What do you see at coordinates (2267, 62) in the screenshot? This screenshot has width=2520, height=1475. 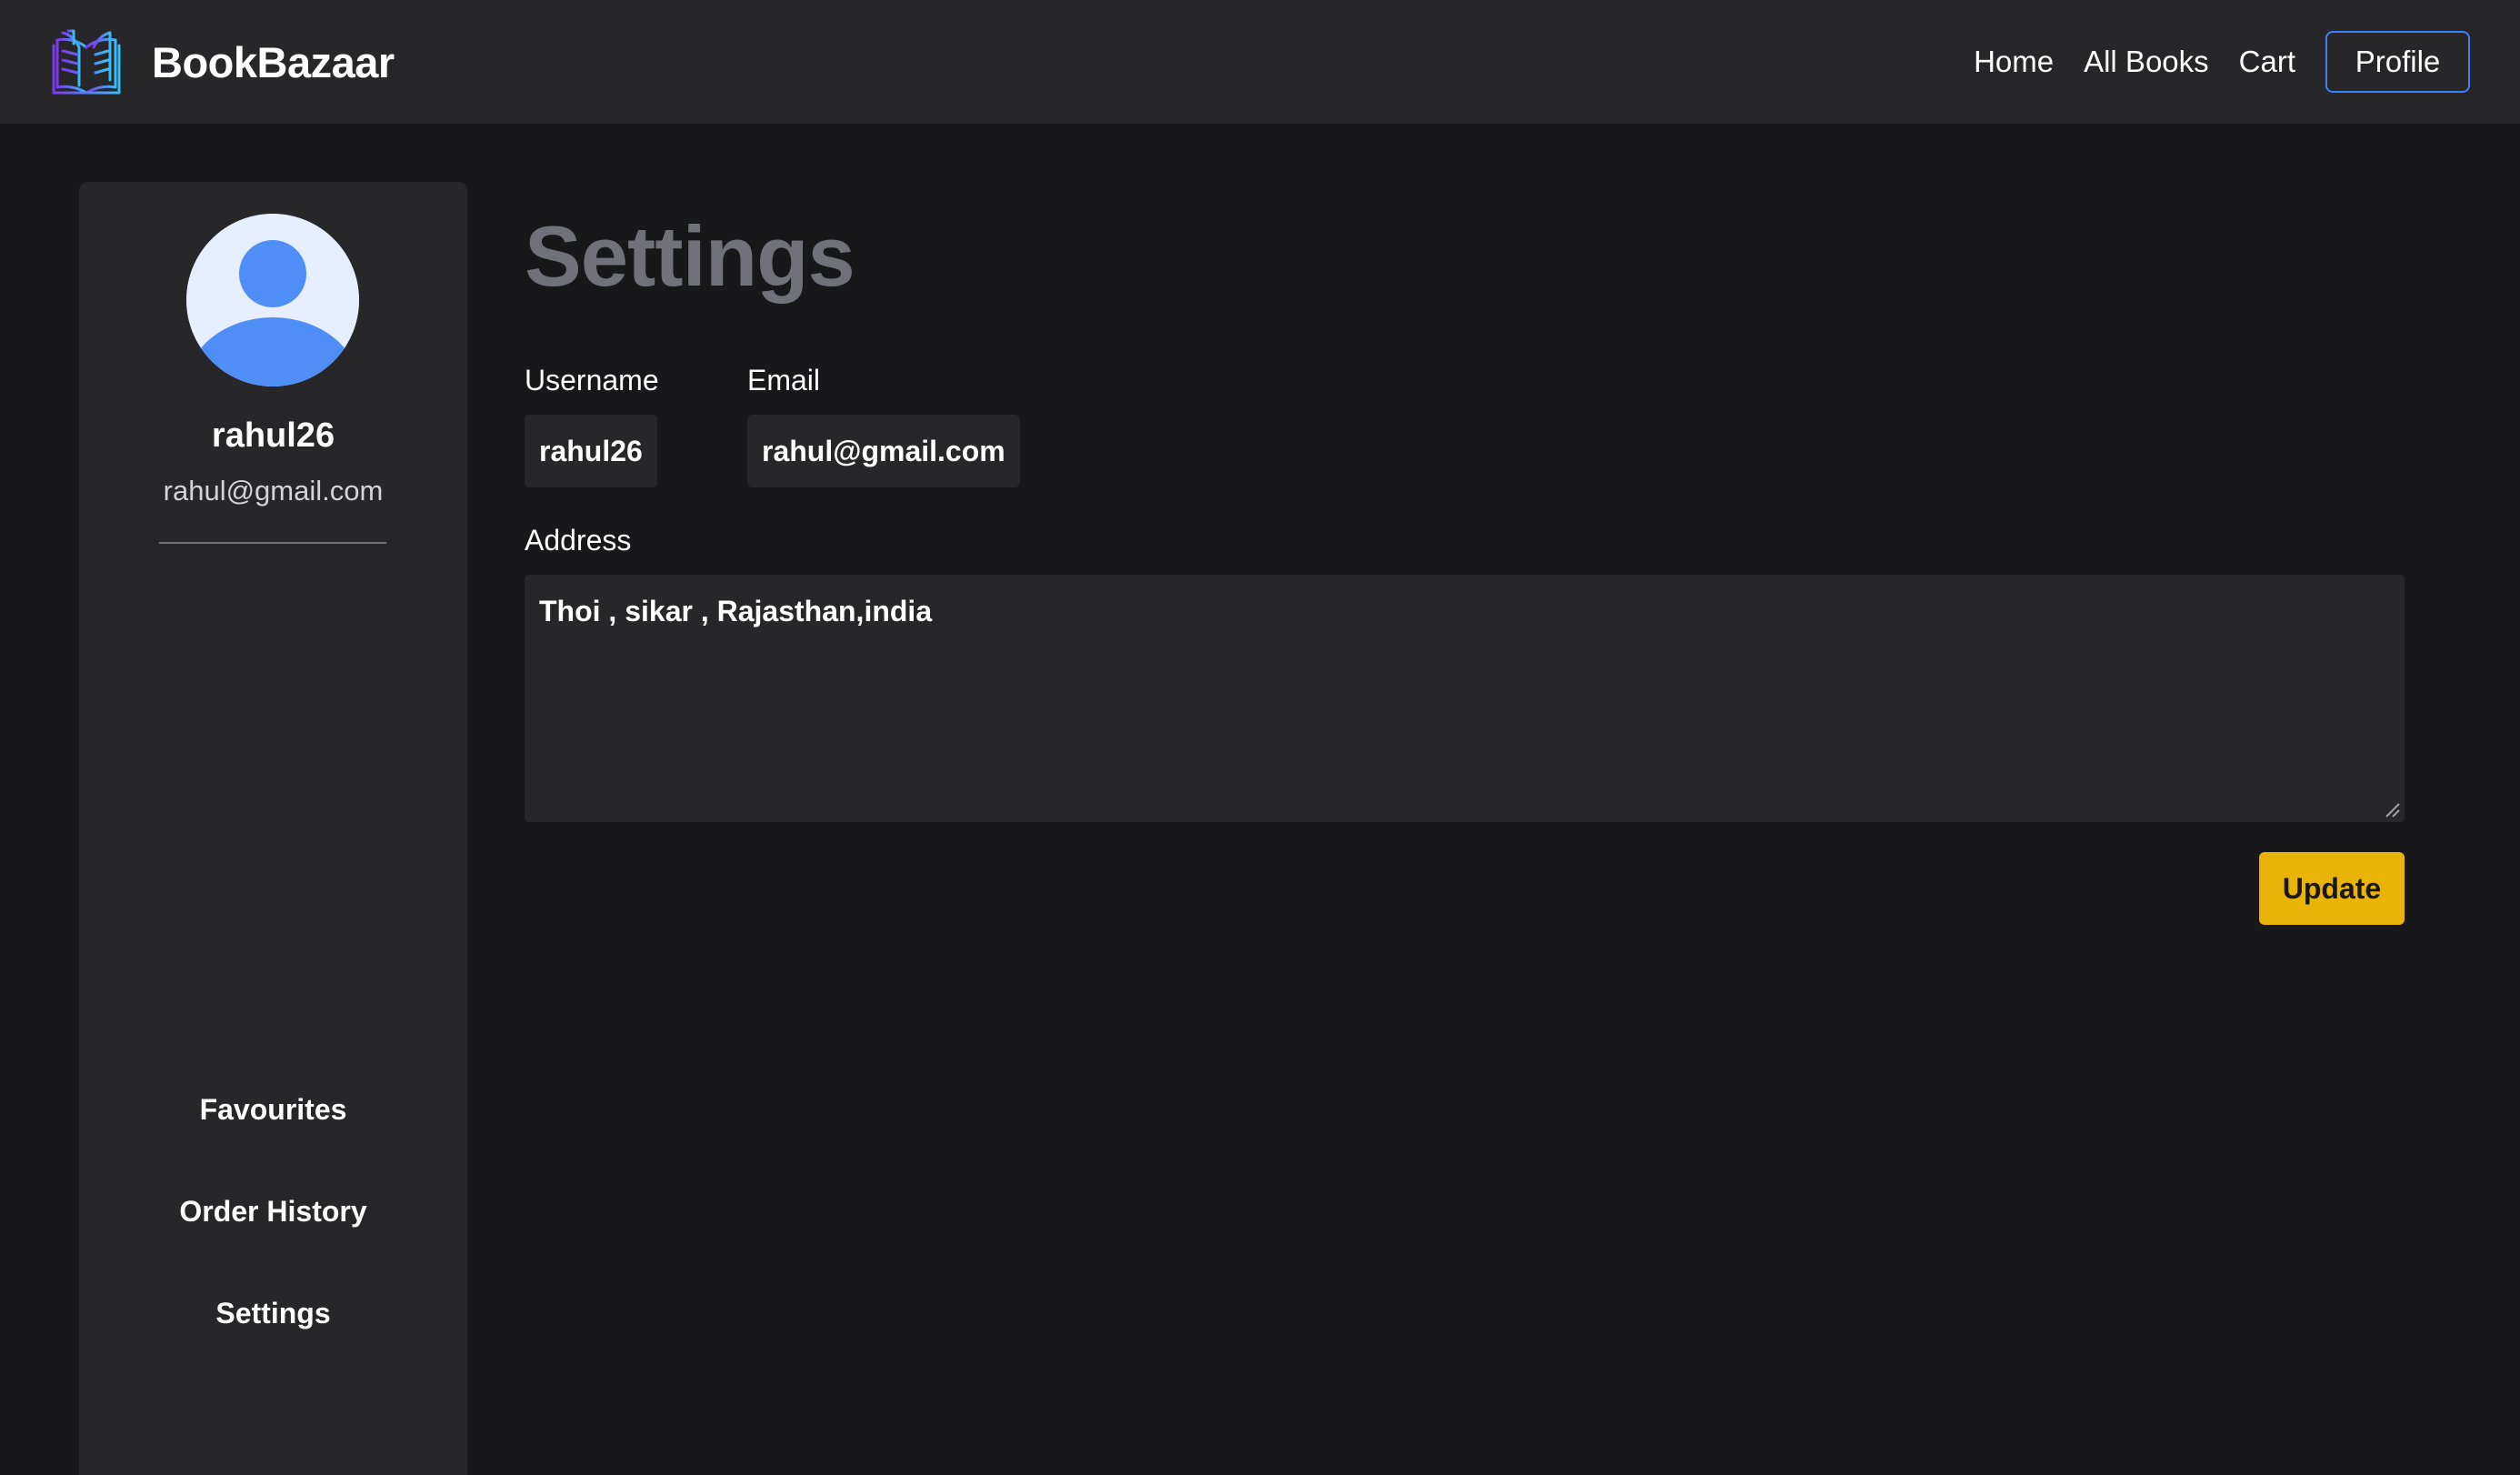 I see `nav-cart-link: Cart` at bounding box center [2267, 62].